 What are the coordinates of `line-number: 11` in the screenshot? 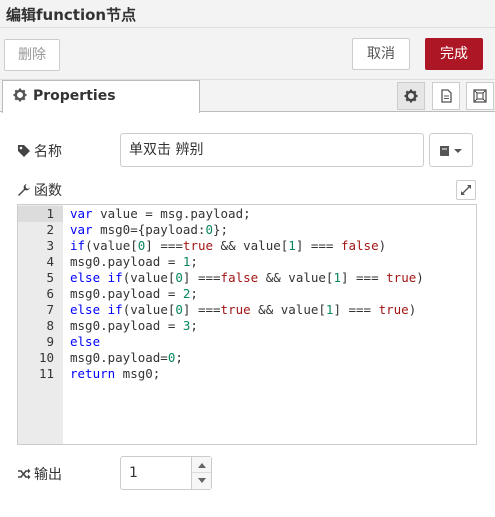 It's located at (46, 373).